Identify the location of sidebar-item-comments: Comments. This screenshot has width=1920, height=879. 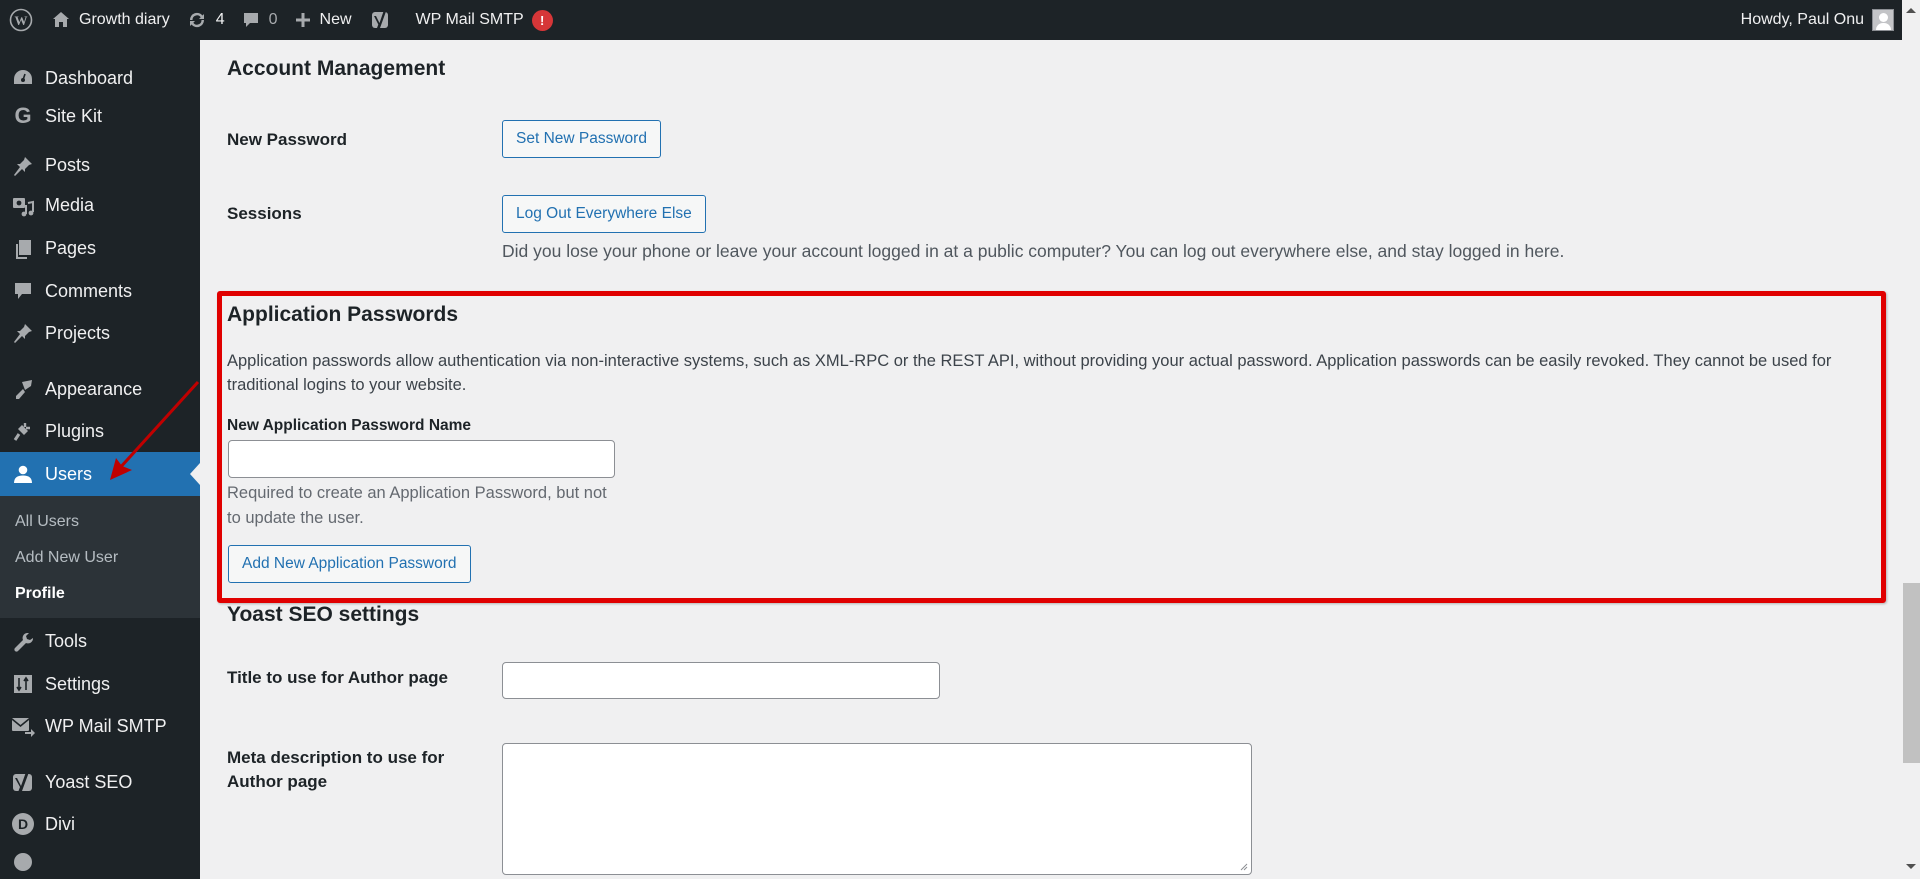
(100, 291).